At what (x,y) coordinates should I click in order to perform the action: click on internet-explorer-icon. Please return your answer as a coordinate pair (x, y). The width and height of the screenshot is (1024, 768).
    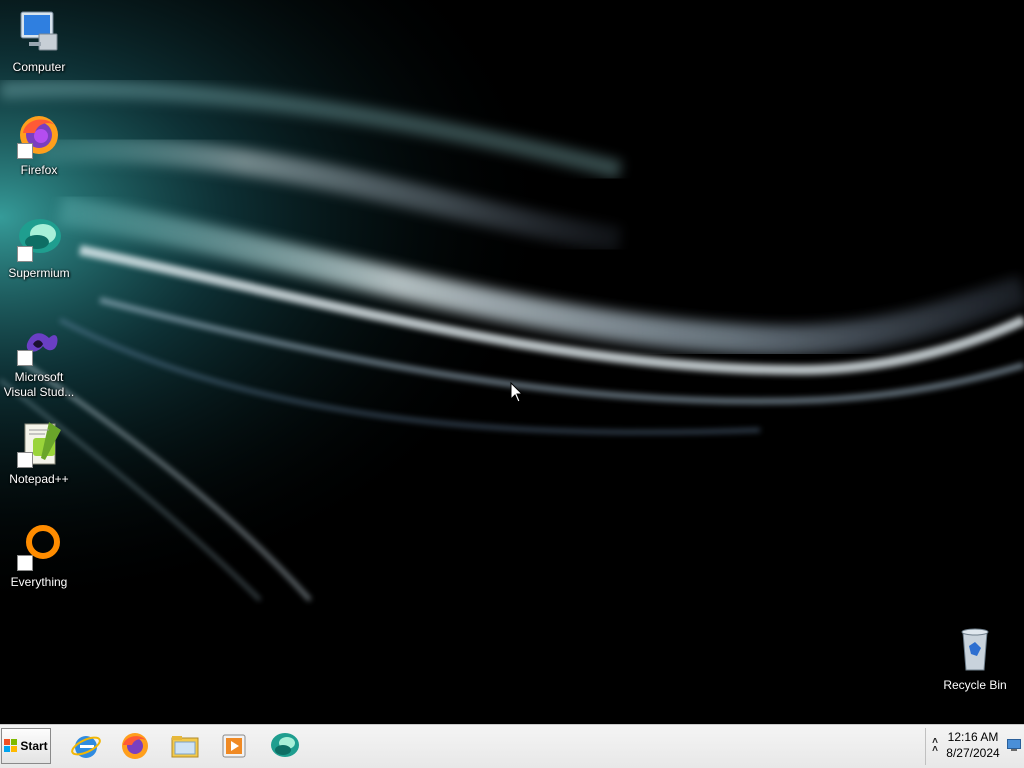
    Looking at the image, I should click on (86, 747).